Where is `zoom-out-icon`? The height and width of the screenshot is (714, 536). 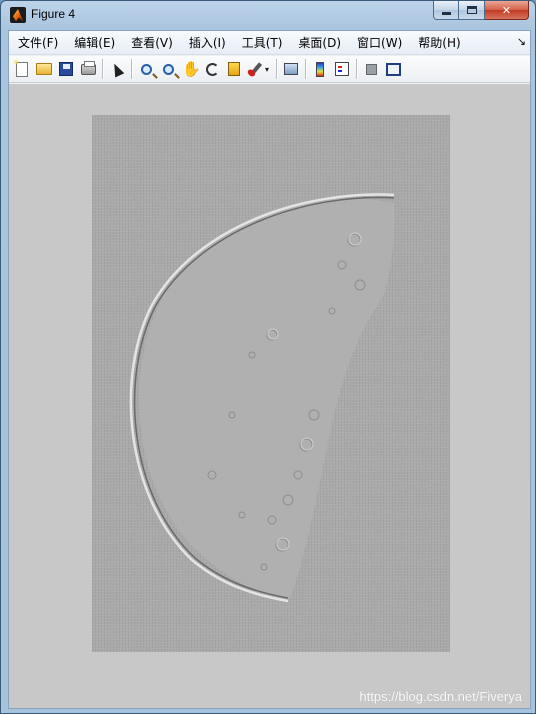
zoom-out-icon is located at coordinates (168, 69).